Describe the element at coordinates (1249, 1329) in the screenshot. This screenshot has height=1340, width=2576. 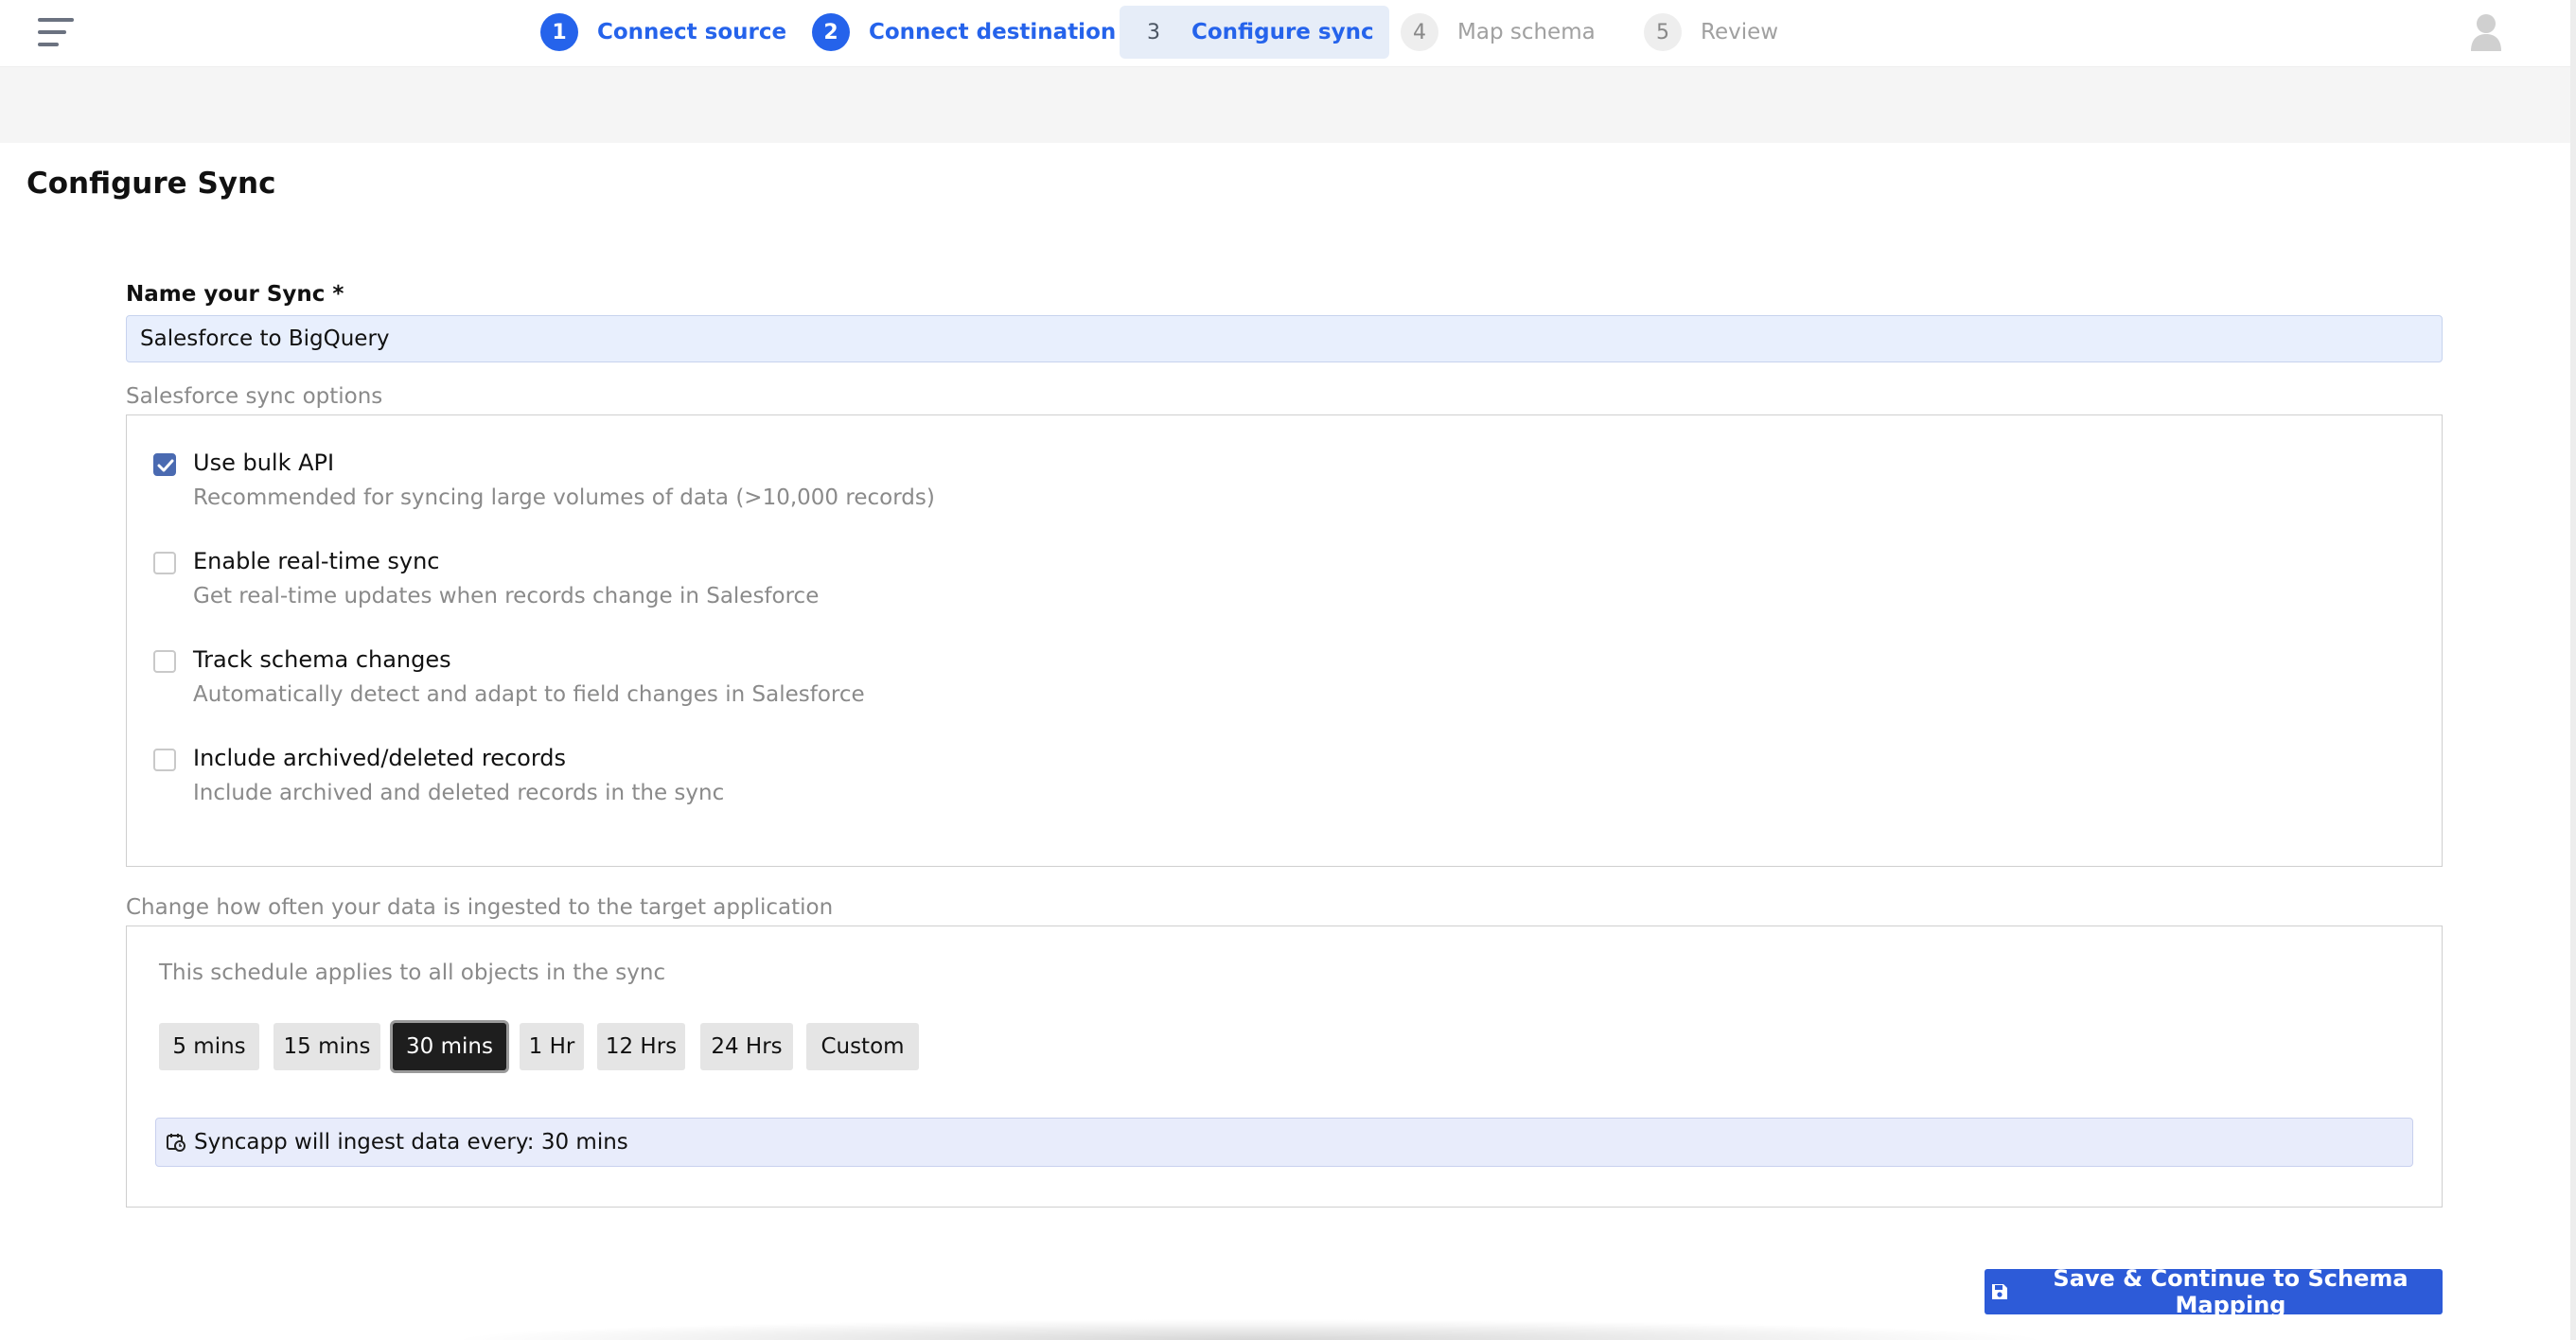
I see `bottom-shadow` at that location.